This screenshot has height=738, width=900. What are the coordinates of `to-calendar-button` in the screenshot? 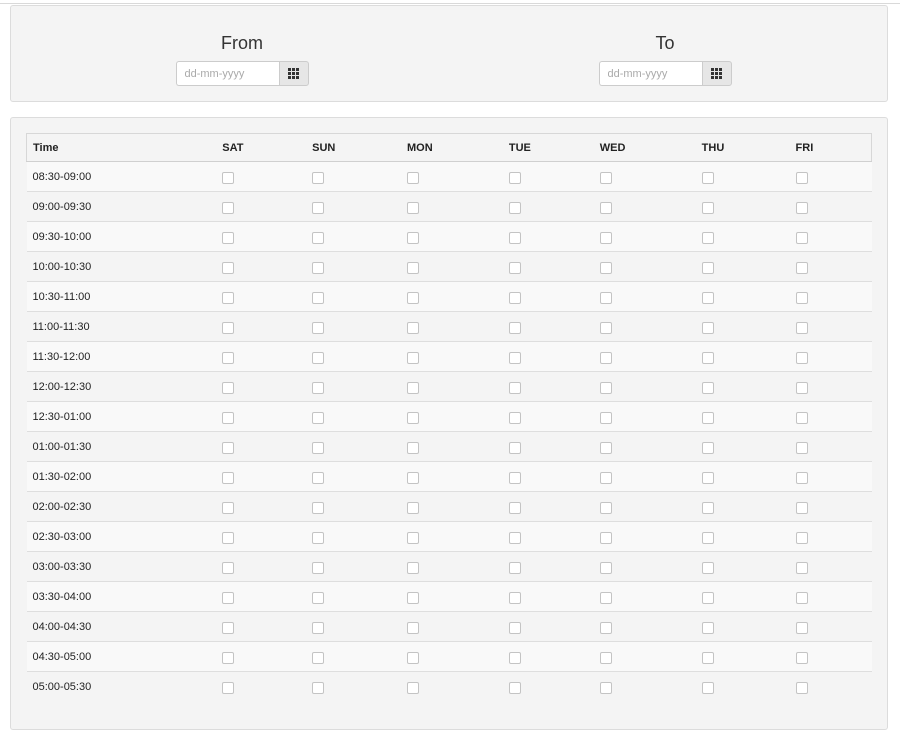 It's located at (716, 73).